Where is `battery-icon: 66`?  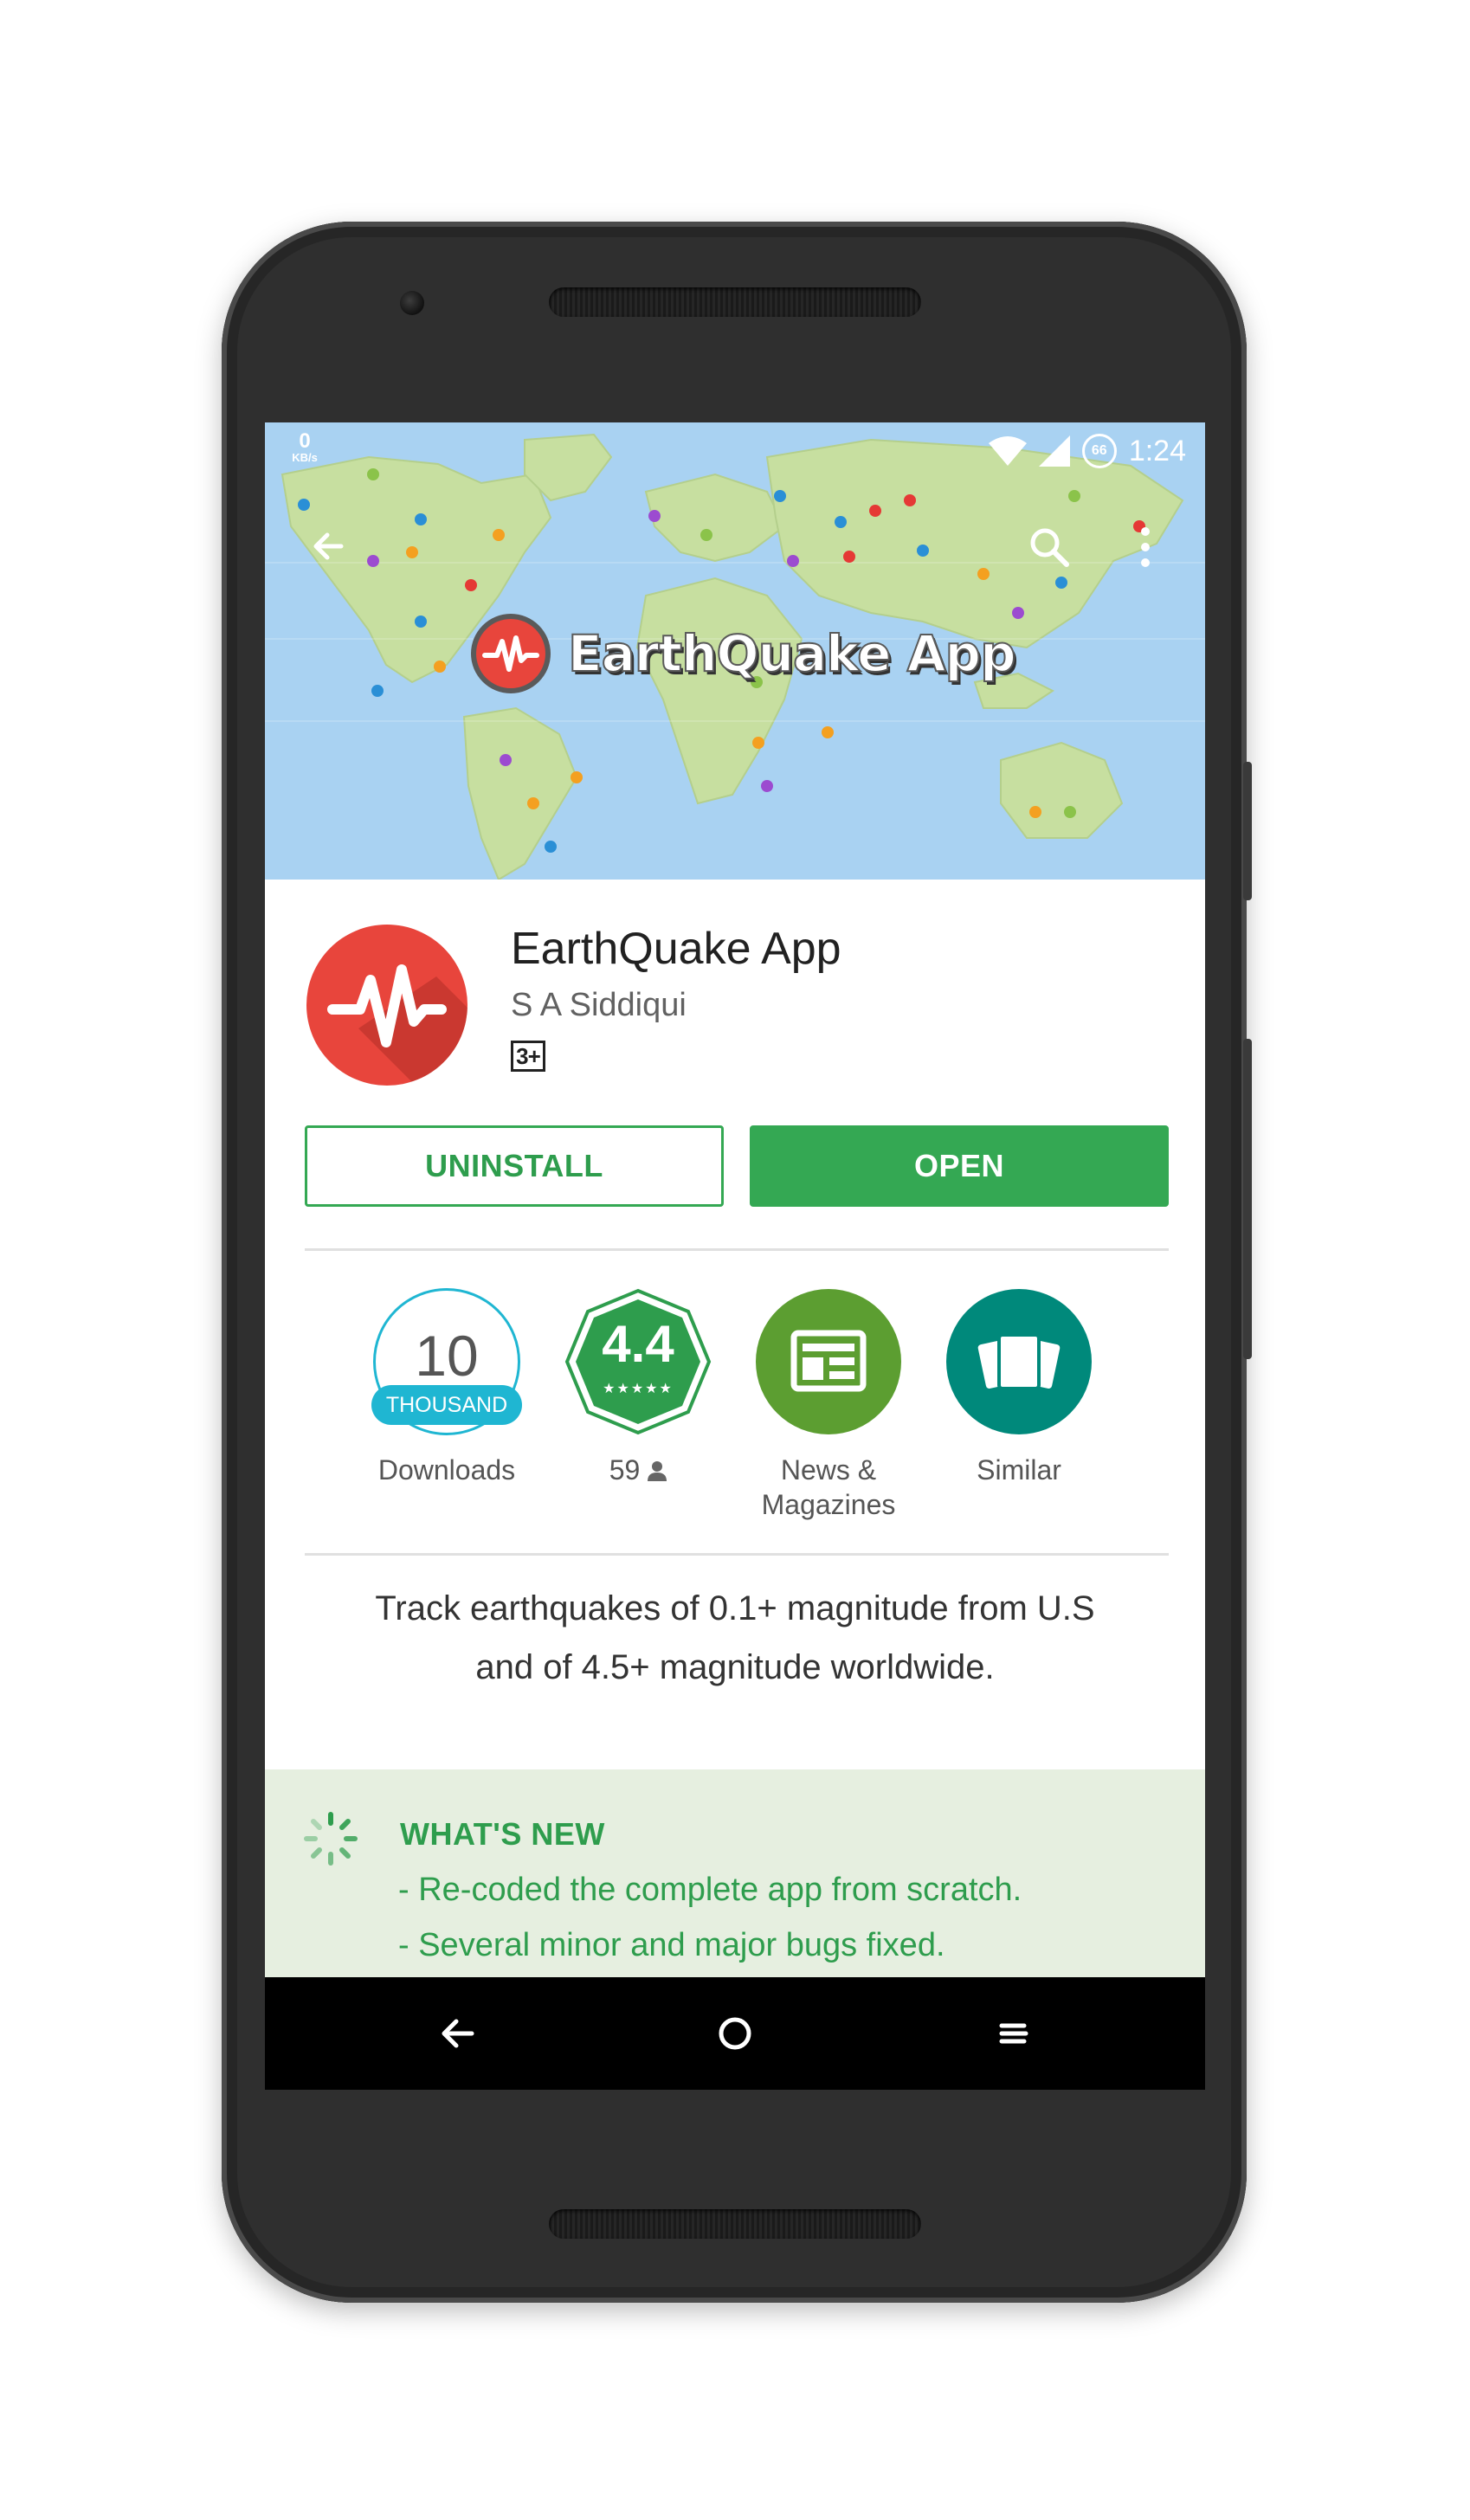 battery-icon: 66 is located at coordinates (1099, 451).